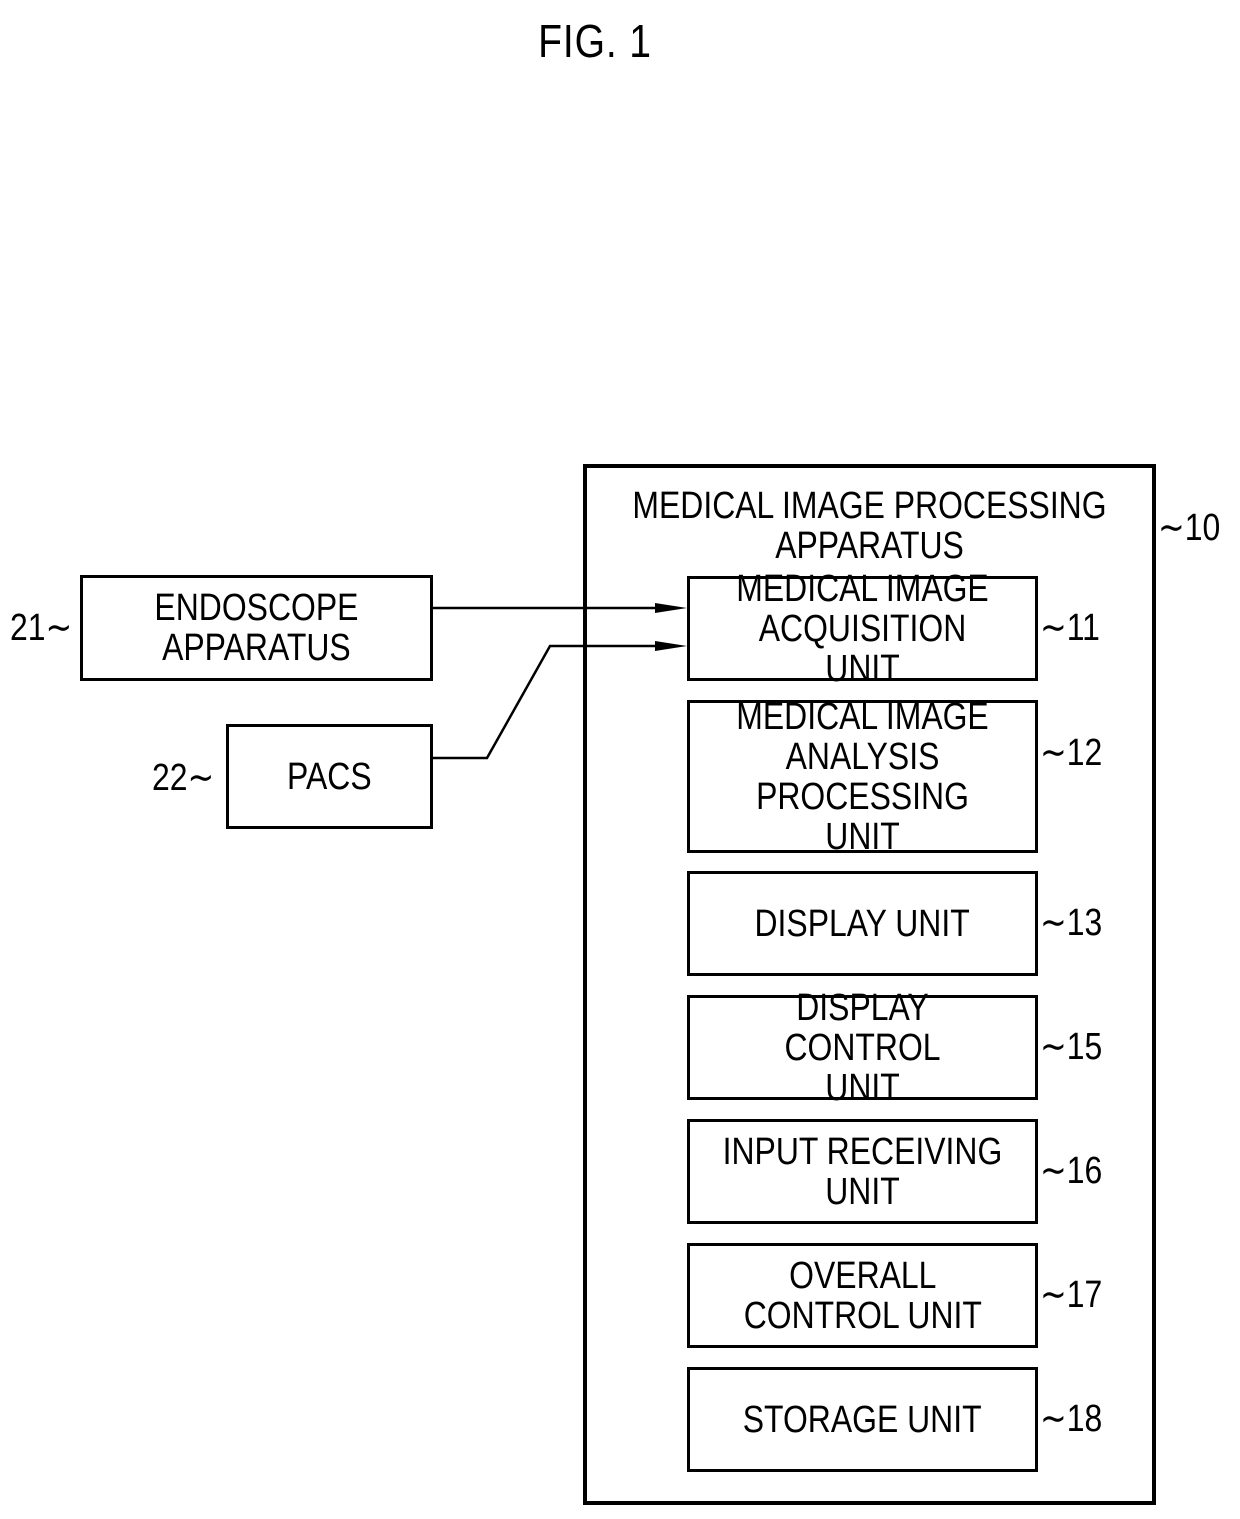  What do you see at coordinates (862, 777) in the screenshot?
I see `unit-medical-image-analysis: MEDICAL IMAGE ANALYSIS PROCESSING UNIT` at bounding box center [862, 777].